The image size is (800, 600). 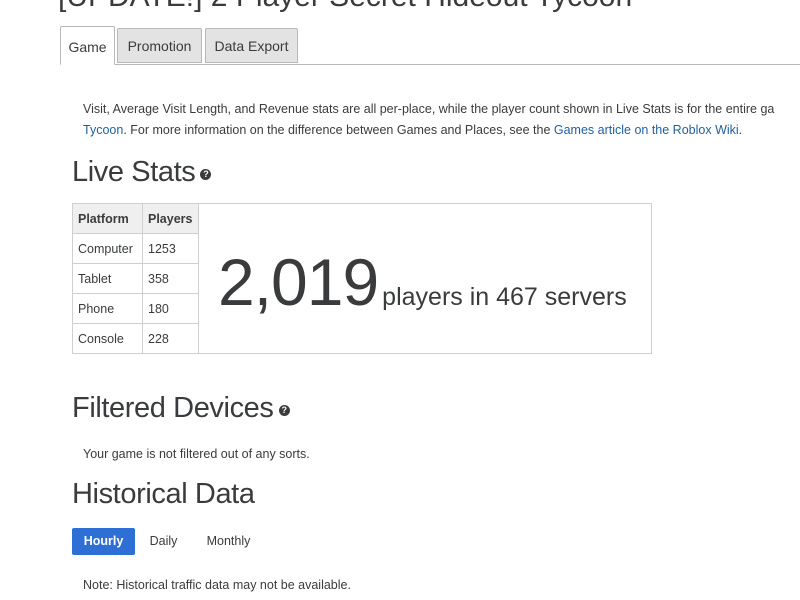 I want to click on tab-data-export: Data Export, so click(x=251, y=45).